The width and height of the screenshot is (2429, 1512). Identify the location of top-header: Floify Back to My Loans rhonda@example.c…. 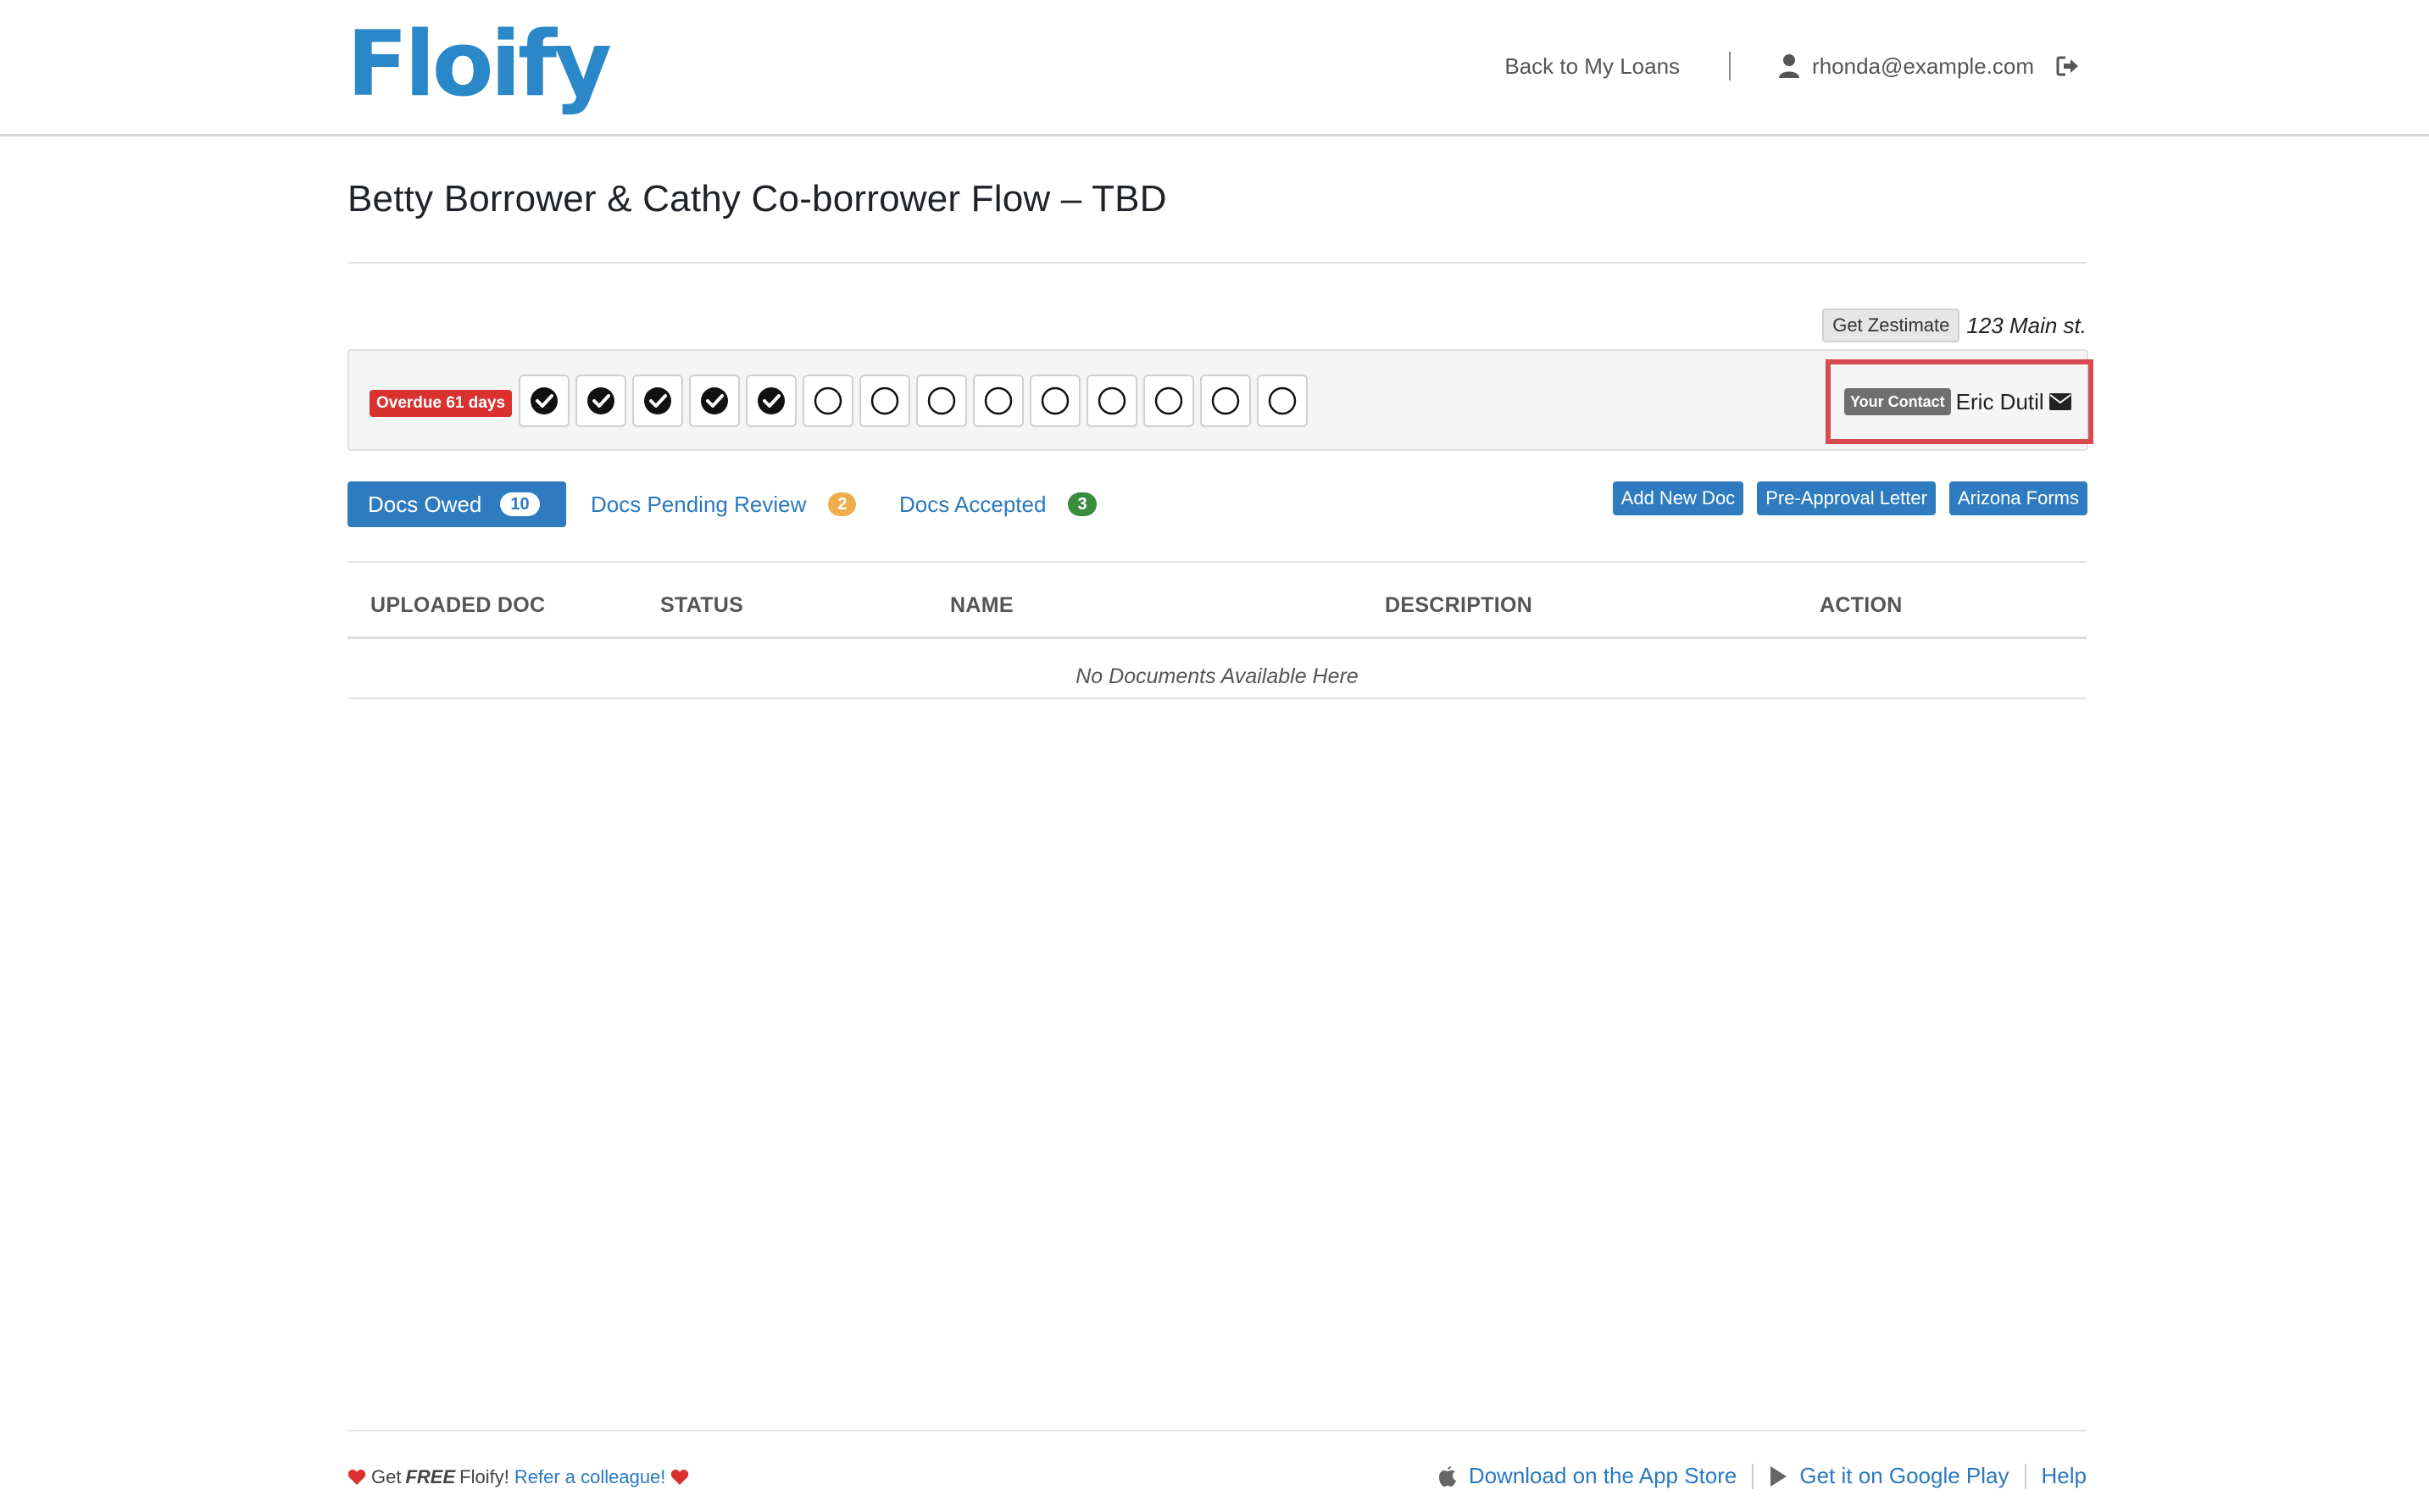
(1214, 68).